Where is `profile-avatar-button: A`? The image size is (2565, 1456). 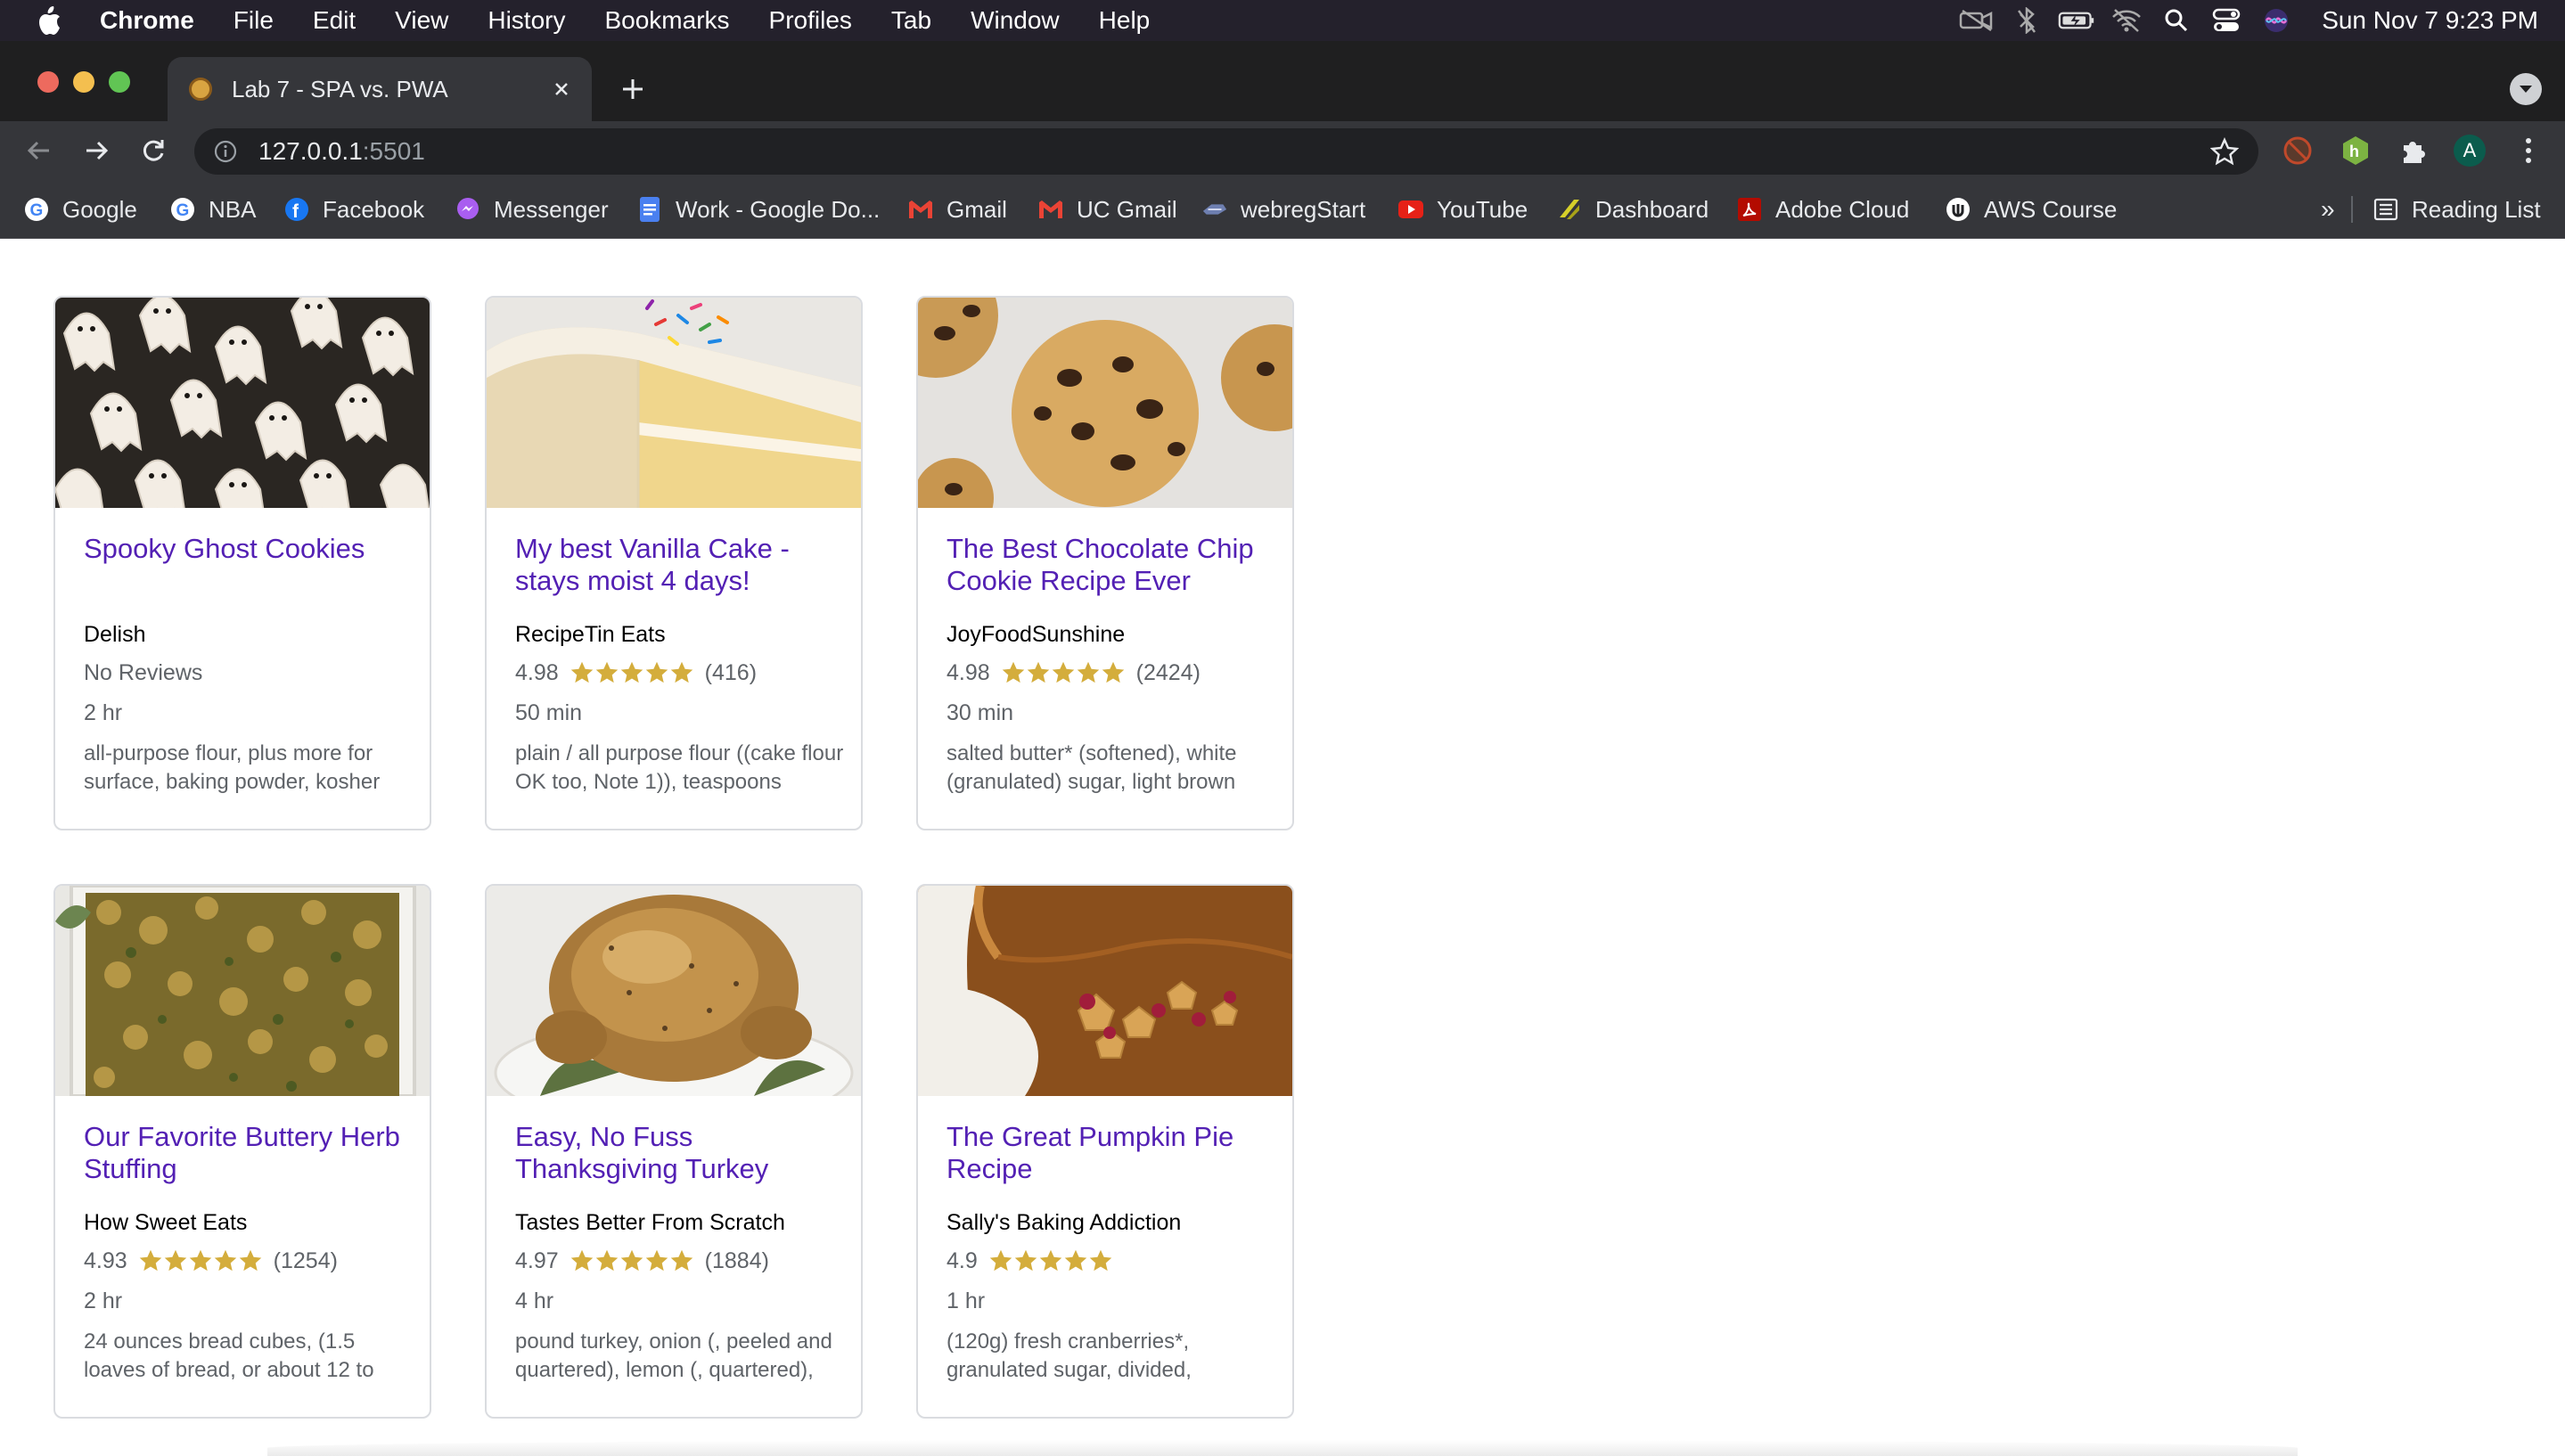 profile-avatar-button: A is located at coordinates (2469, 150).